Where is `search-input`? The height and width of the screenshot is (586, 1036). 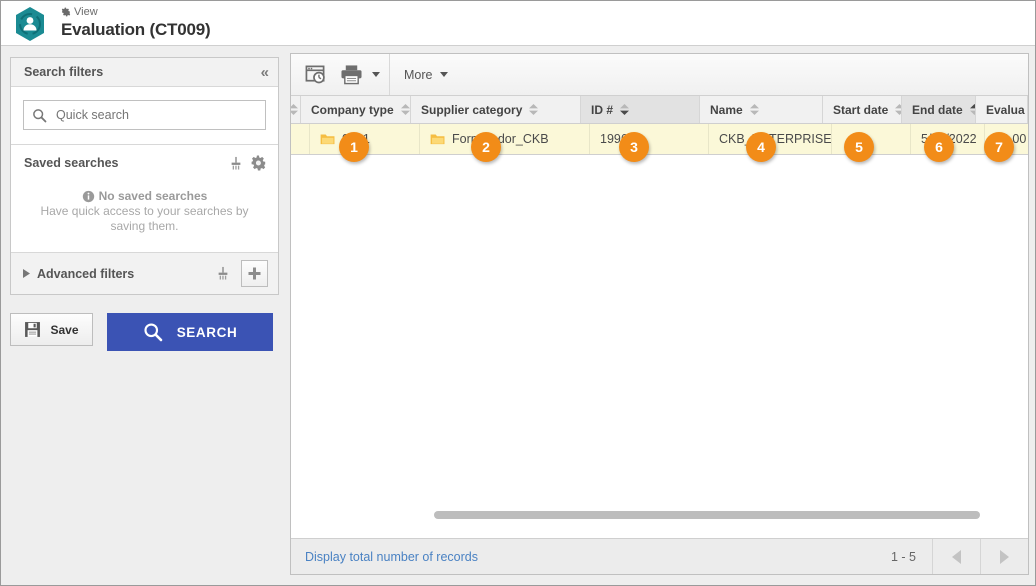
search-input is located at coordinates (155, 115).